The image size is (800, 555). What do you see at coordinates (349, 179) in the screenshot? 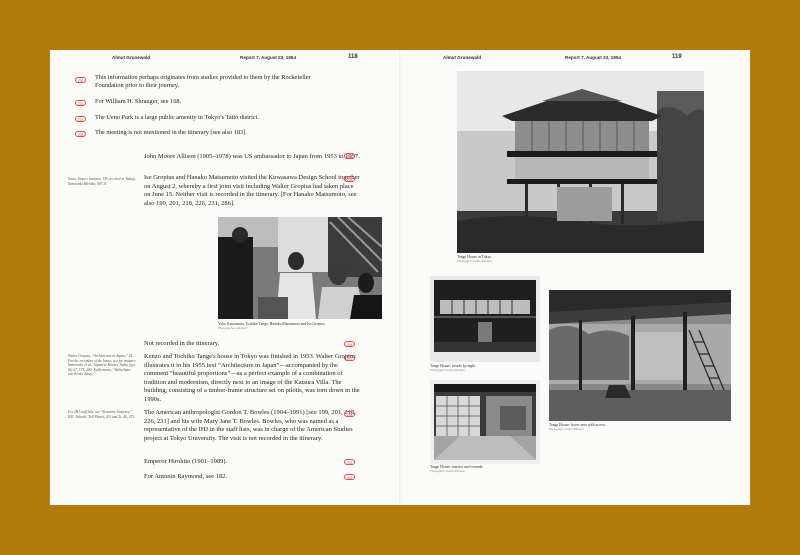
I see `note-number: 235` at bounding box center [349, 179].